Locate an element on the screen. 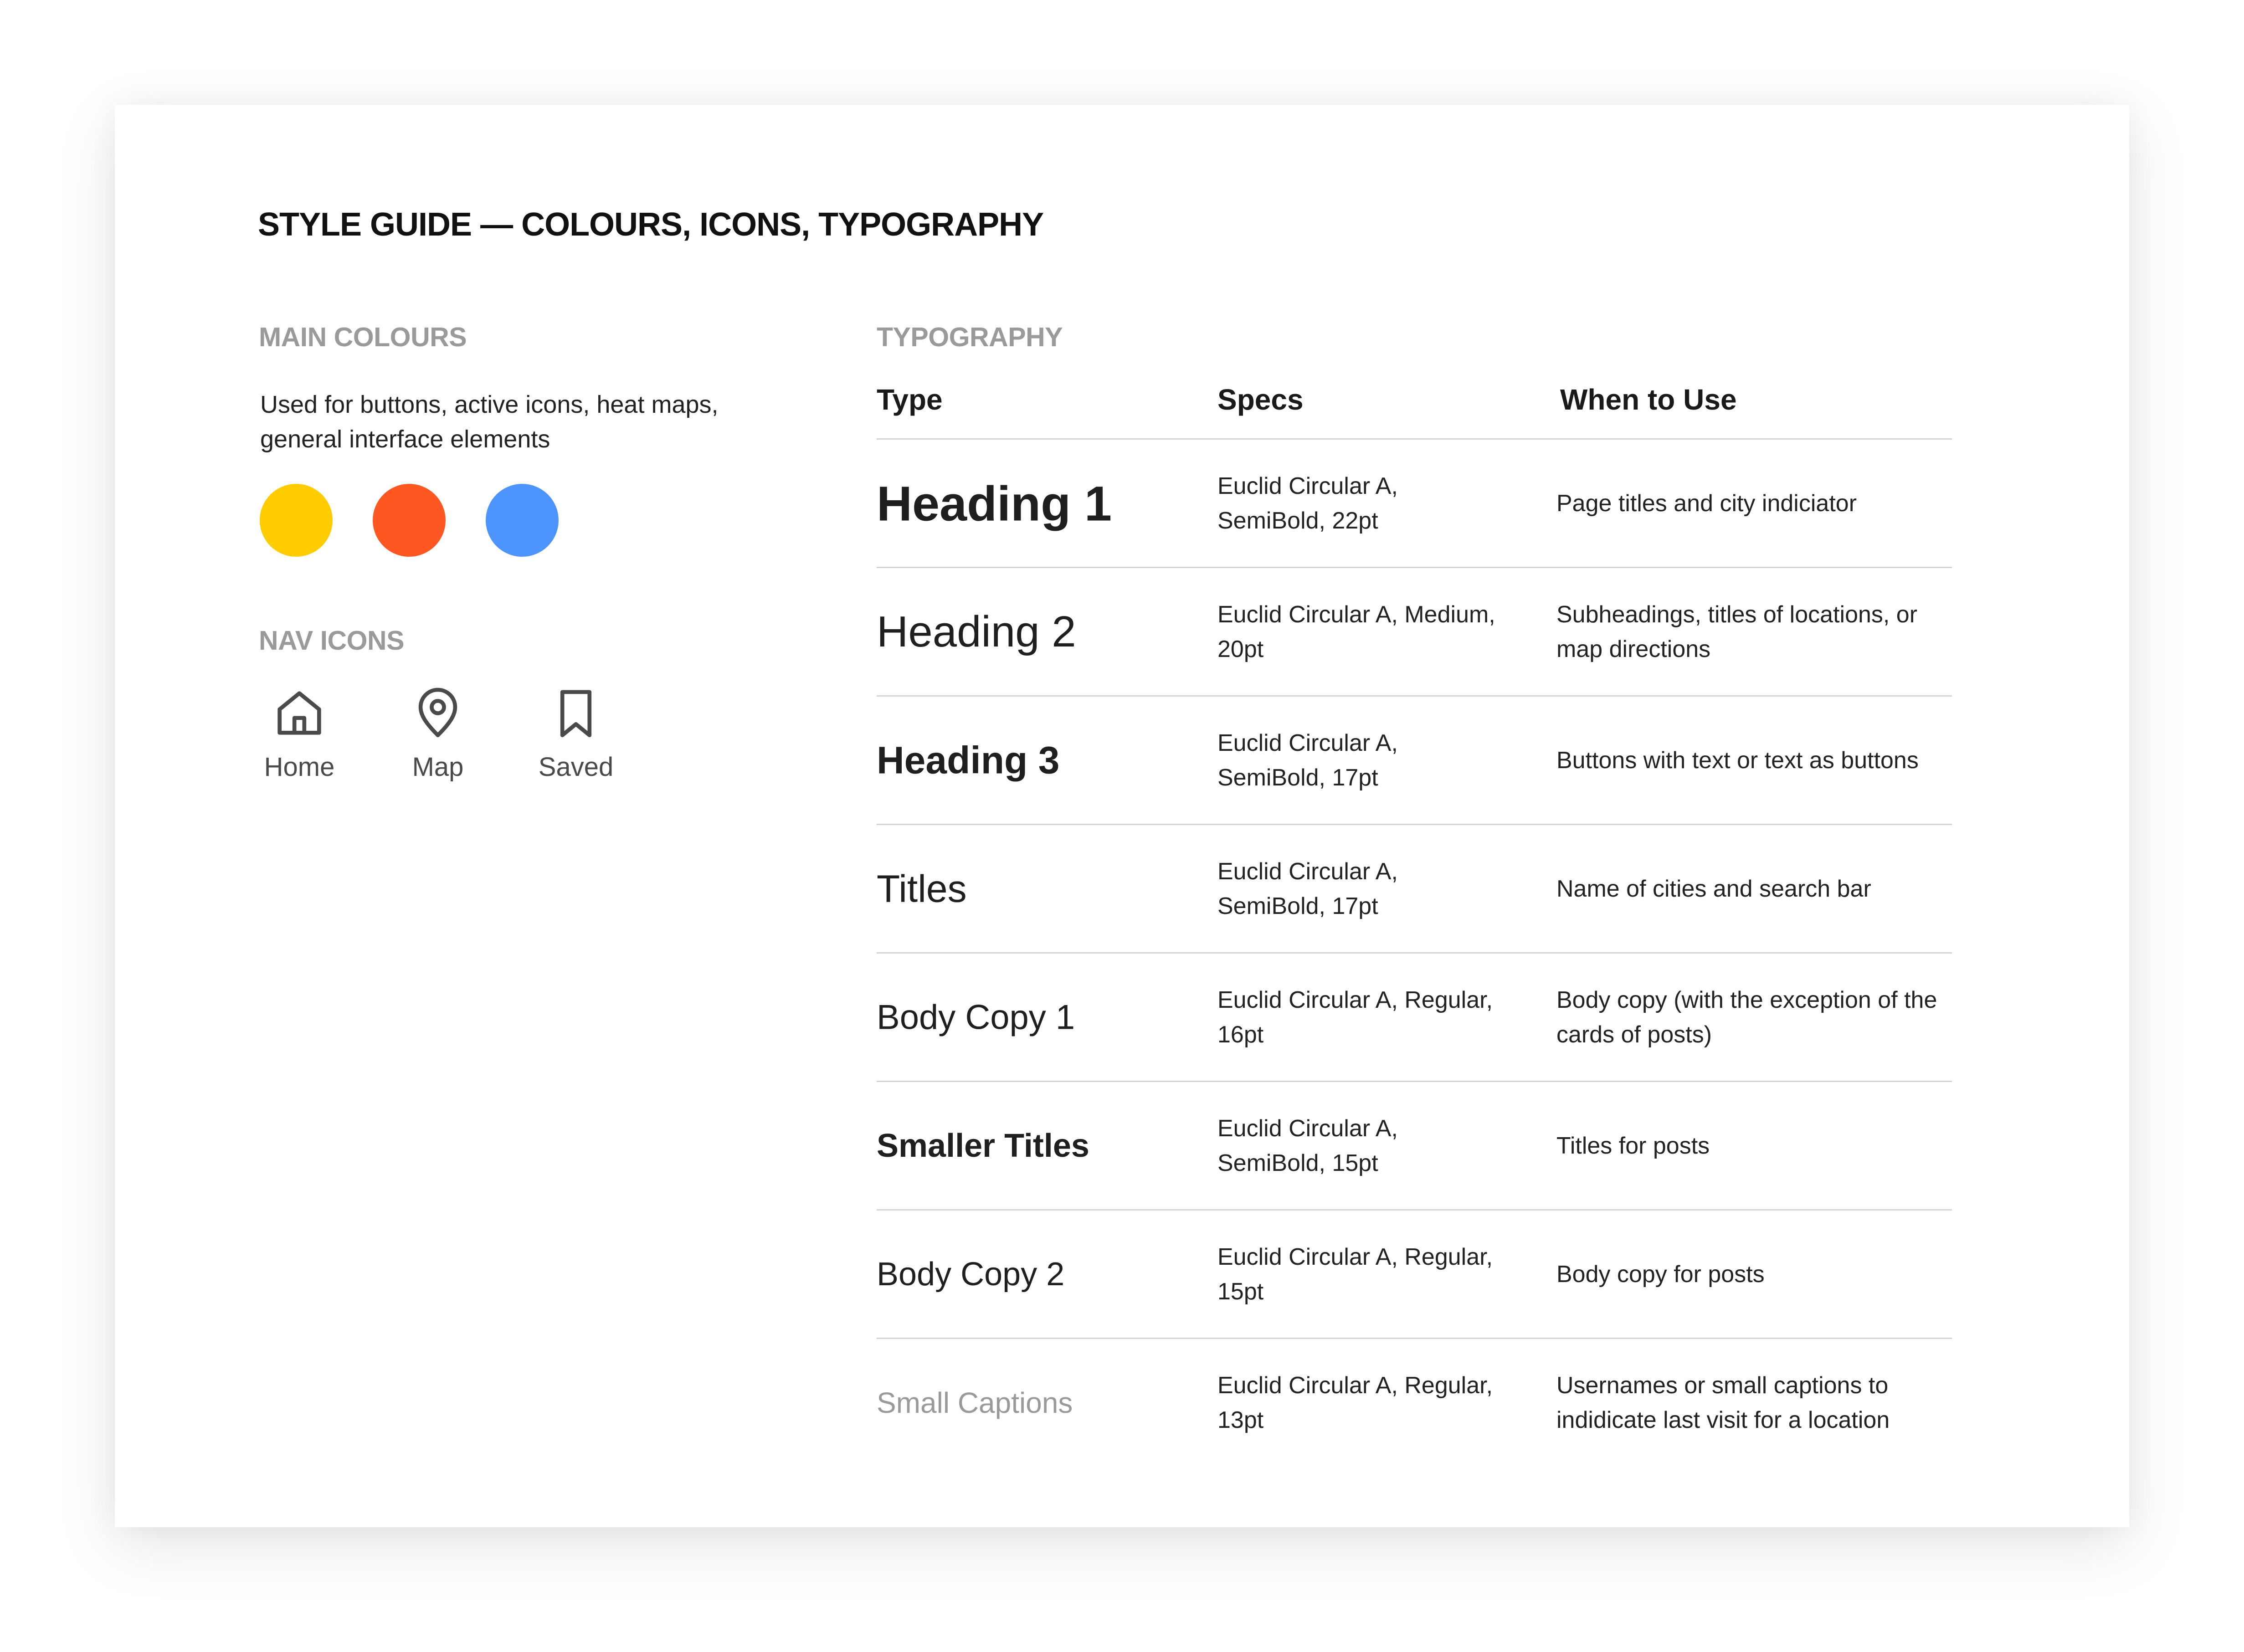 Image resolution: width=2244 pixels, height=1652 pixels. column-header-type: Type is located at coordinates (910, 399).